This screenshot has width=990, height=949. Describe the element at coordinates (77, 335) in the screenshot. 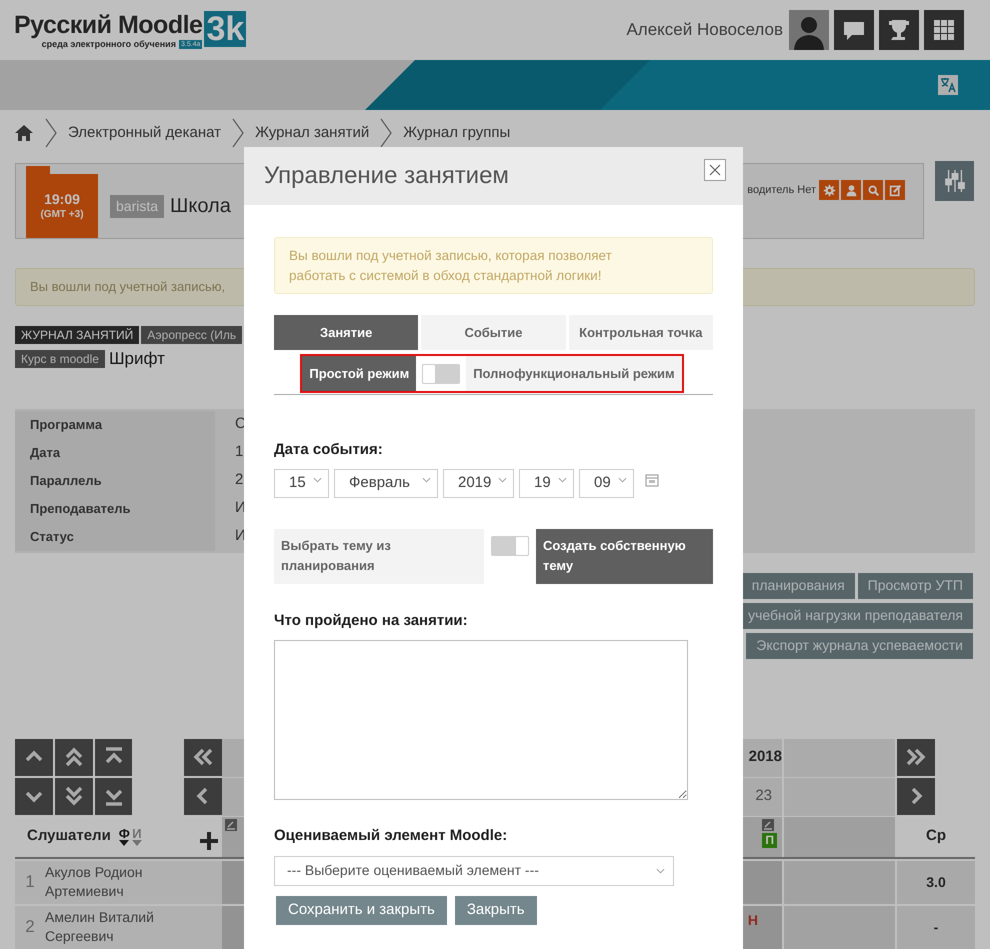

I see `tag-label: ЖУРНАЛ ЗАНЯТИЙ` at that location.